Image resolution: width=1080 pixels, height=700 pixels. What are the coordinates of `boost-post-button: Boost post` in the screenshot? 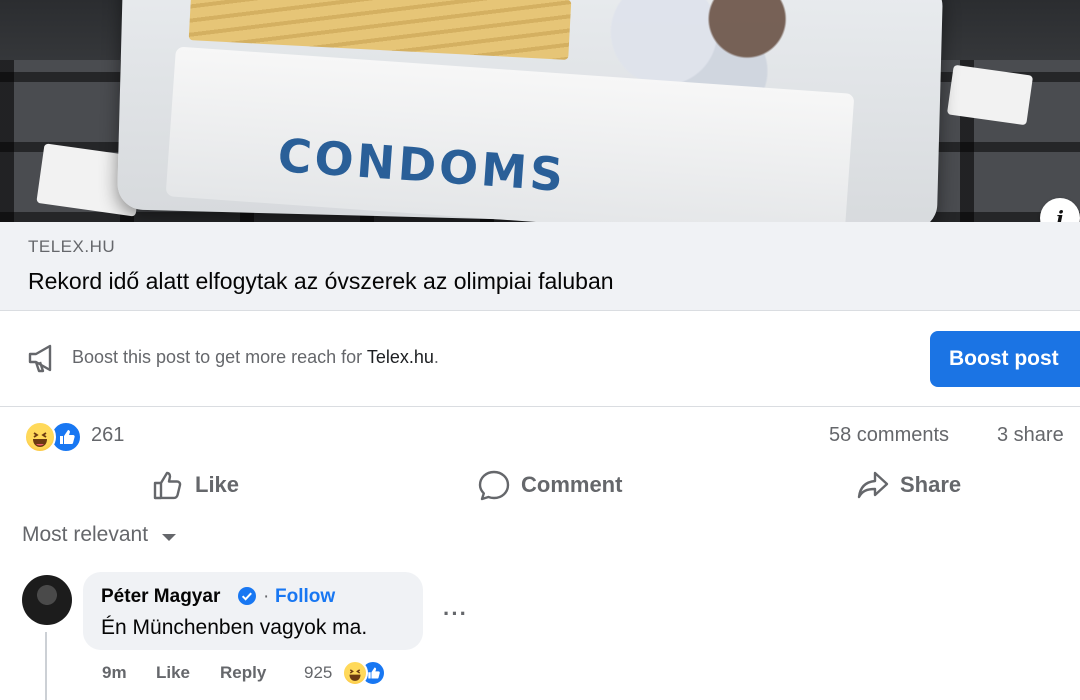 It's located at (1005, 359).